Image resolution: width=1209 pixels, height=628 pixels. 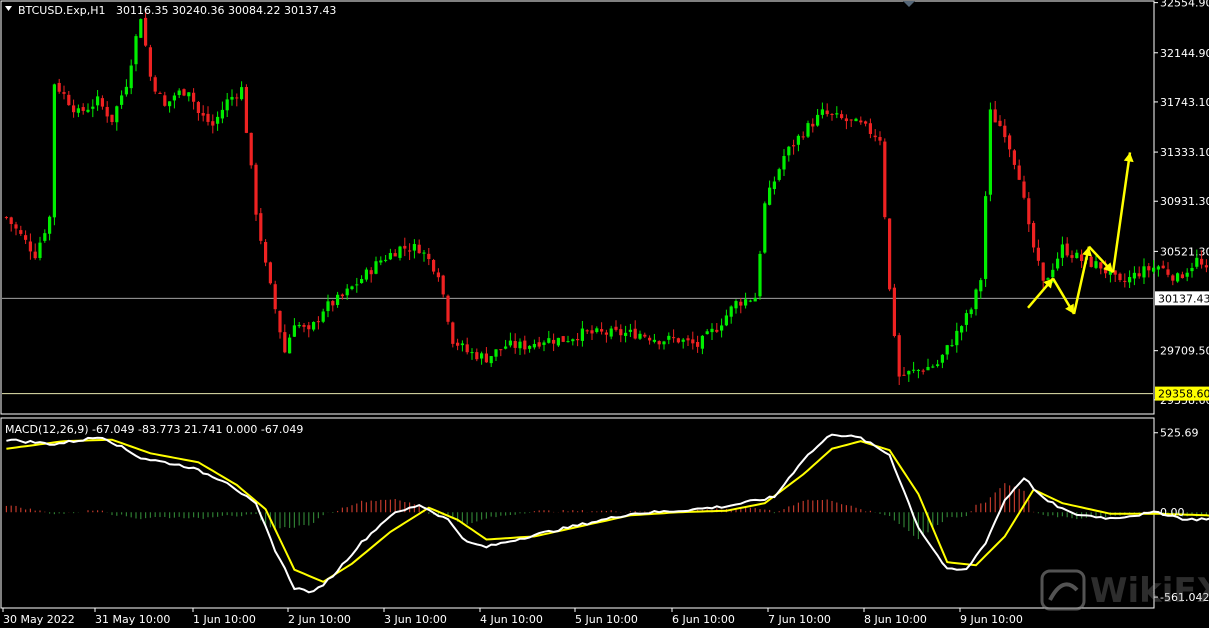 What do you see at coordinates (224, 619) in the screenshot?
I see `time-tick-label: 1 Jun 10:00` at bounding box center [224, 619].